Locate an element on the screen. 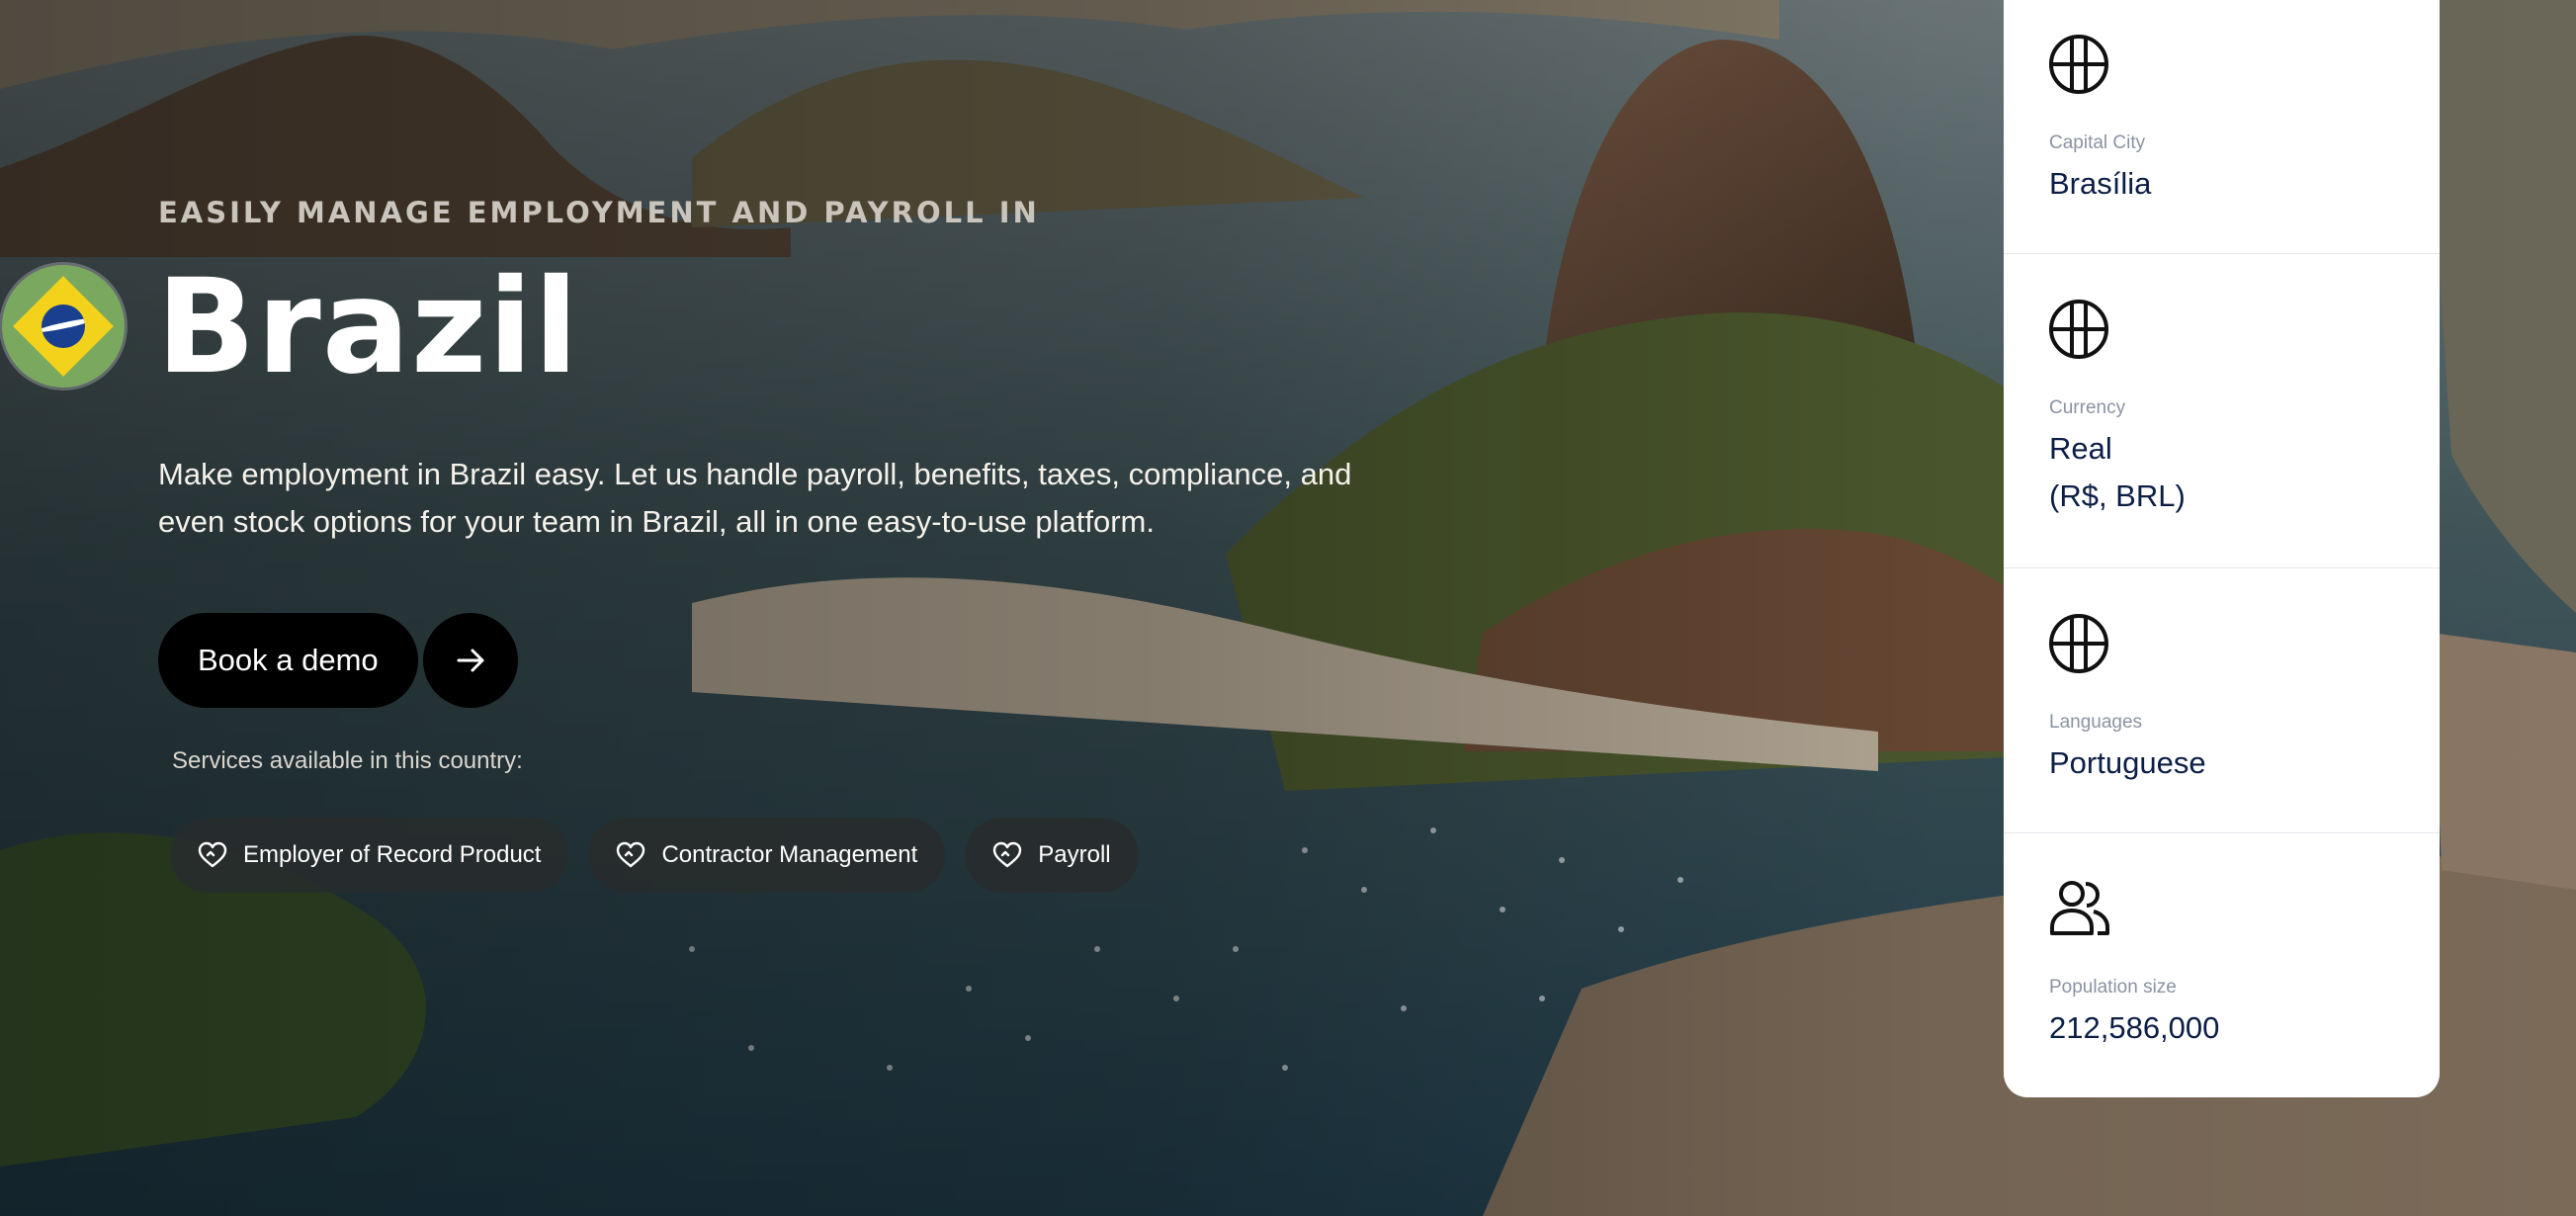 The image size is (2576, 1216). services-label: Services available in this country: is located at coordinates (347, 760).